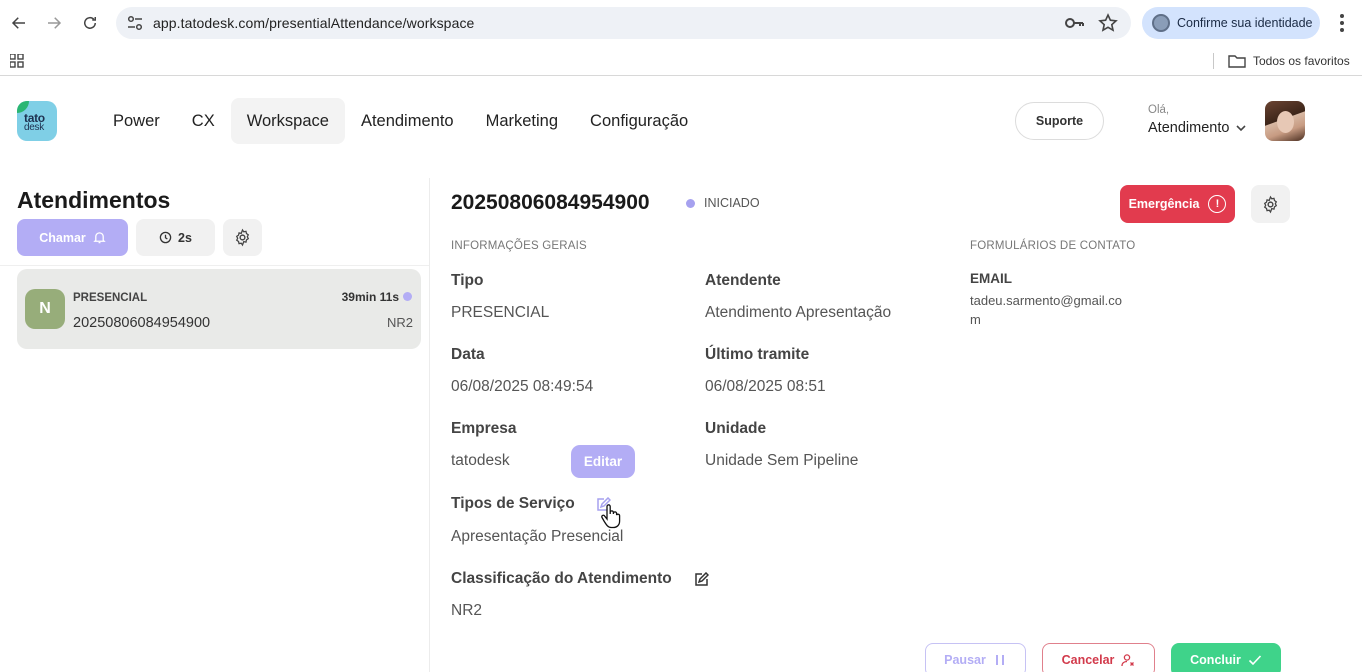  What do you see at coordinates (965, 660) in the screenshot?
I see `pause-label: Pausar` at bounding box center [965, 660].